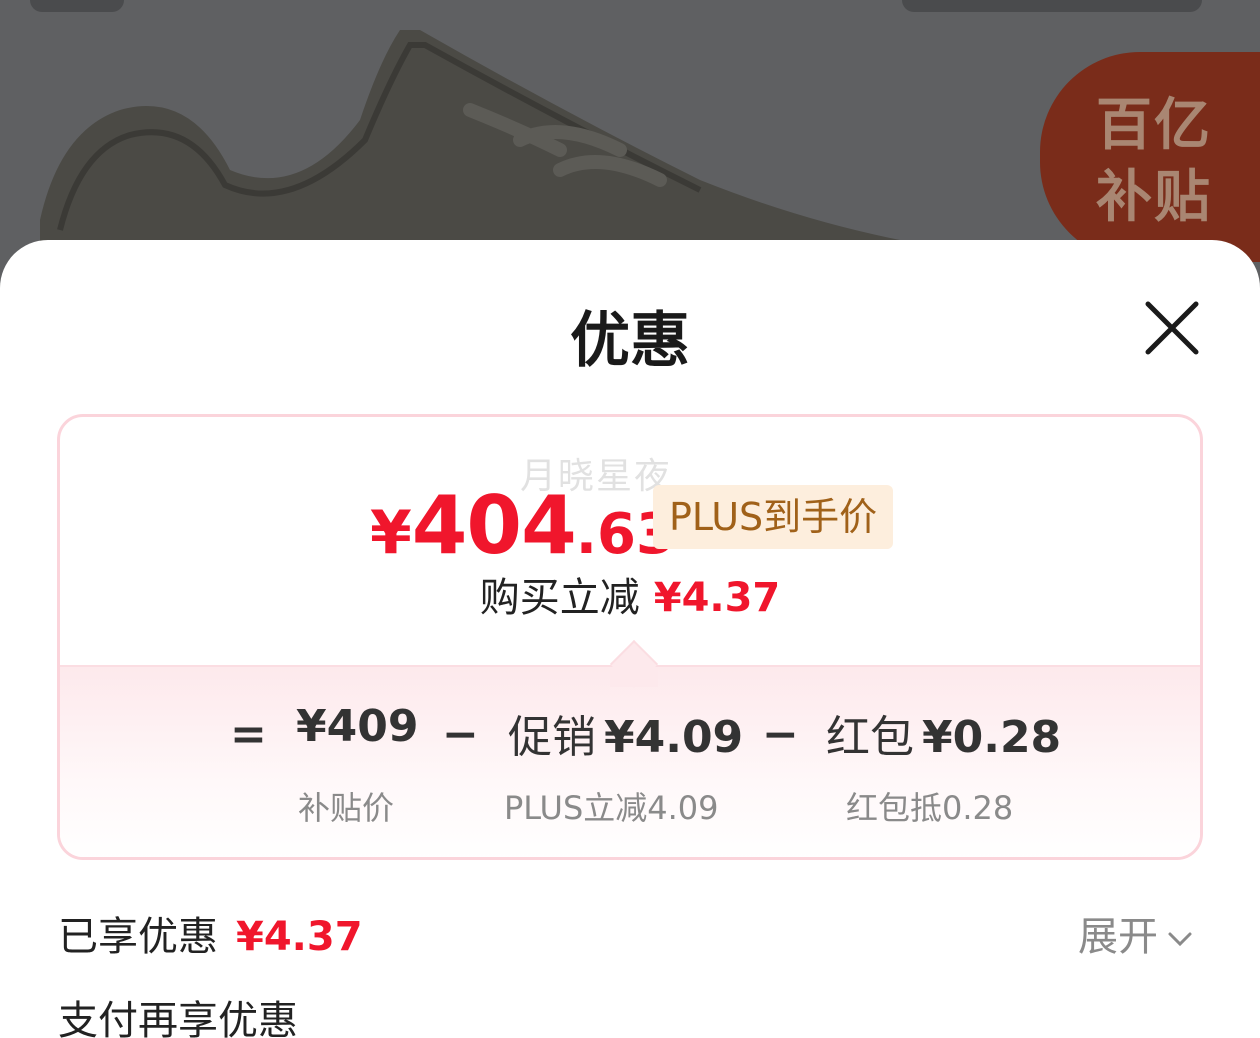 This screenshot has height=1038, width=1260. I want to click on top-right-toolbar, so click(1052, 6).